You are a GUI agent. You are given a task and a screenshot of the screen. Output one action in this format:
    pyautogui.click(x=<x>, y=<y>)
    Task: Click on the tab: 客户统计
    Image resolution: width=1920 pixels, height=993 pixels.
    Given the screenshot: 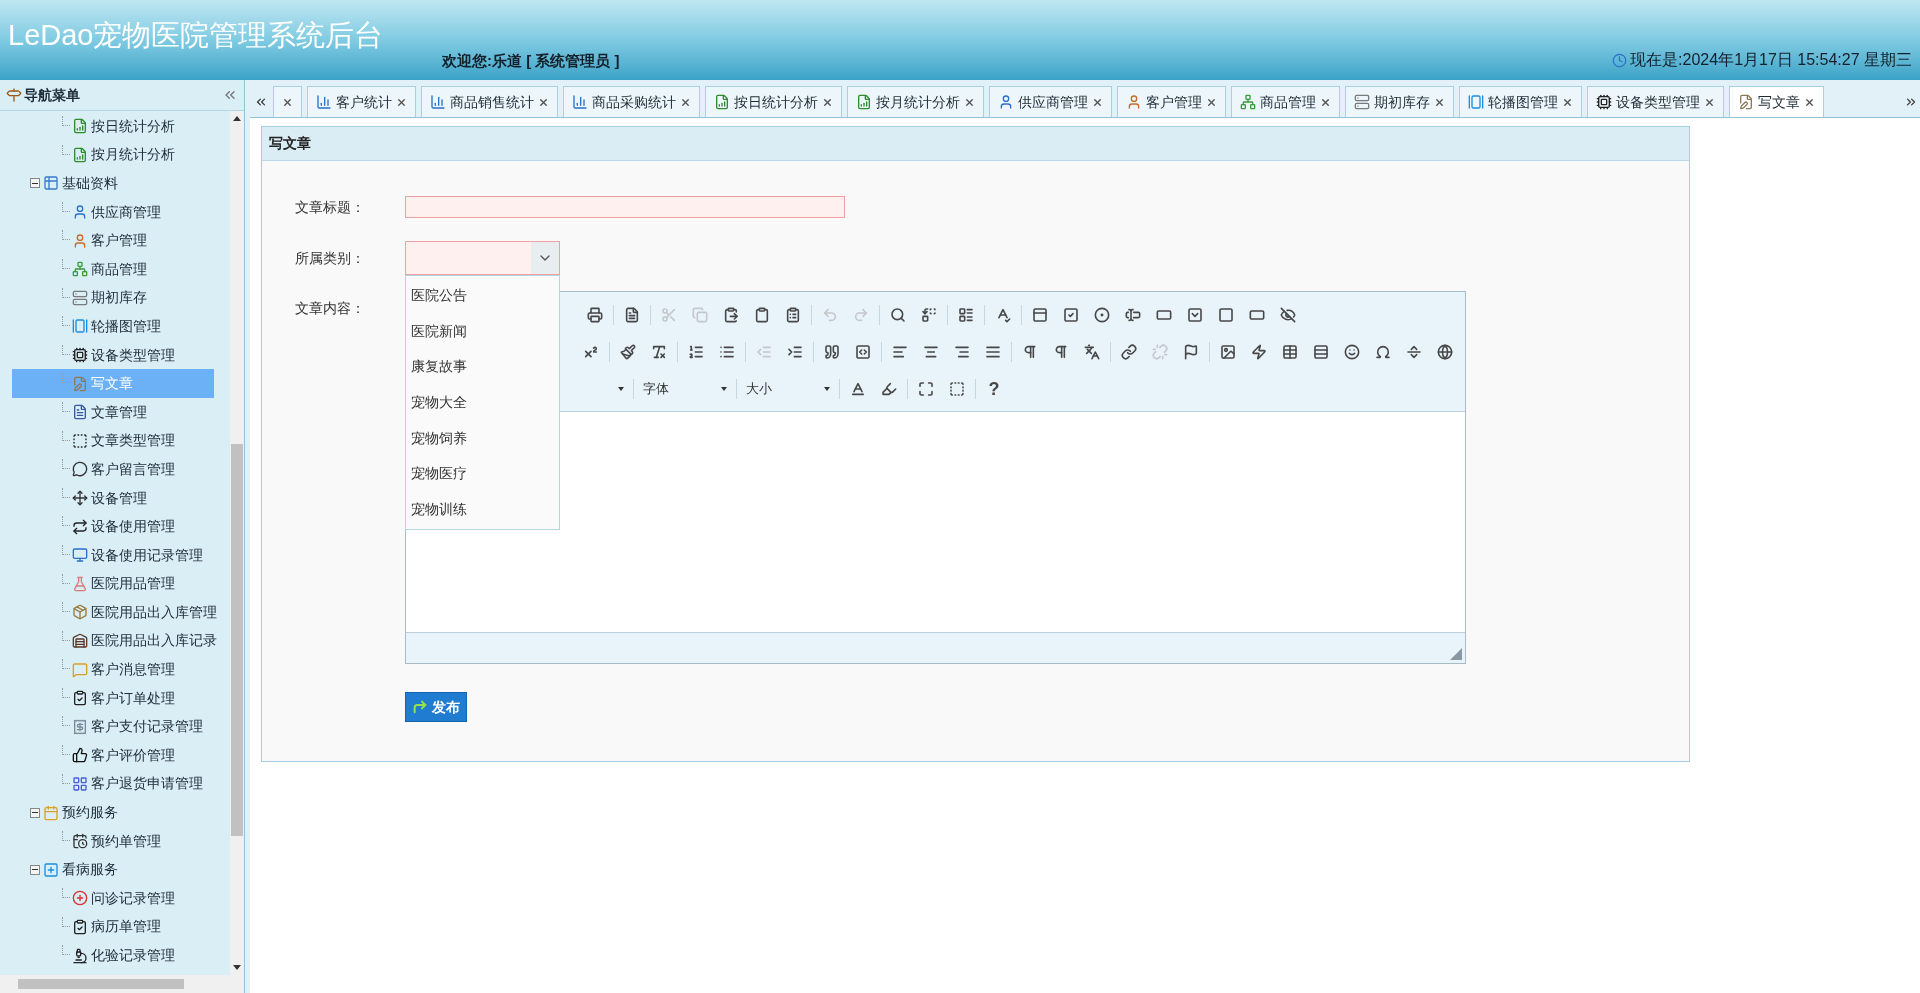 What is the action you would take?
    pyautogui.click(x=361, y=101)
    